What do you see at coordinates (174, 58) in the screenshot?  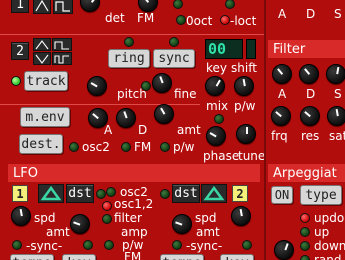 I see `osc2-sync-button: sync` at bounding box center [174, 58].